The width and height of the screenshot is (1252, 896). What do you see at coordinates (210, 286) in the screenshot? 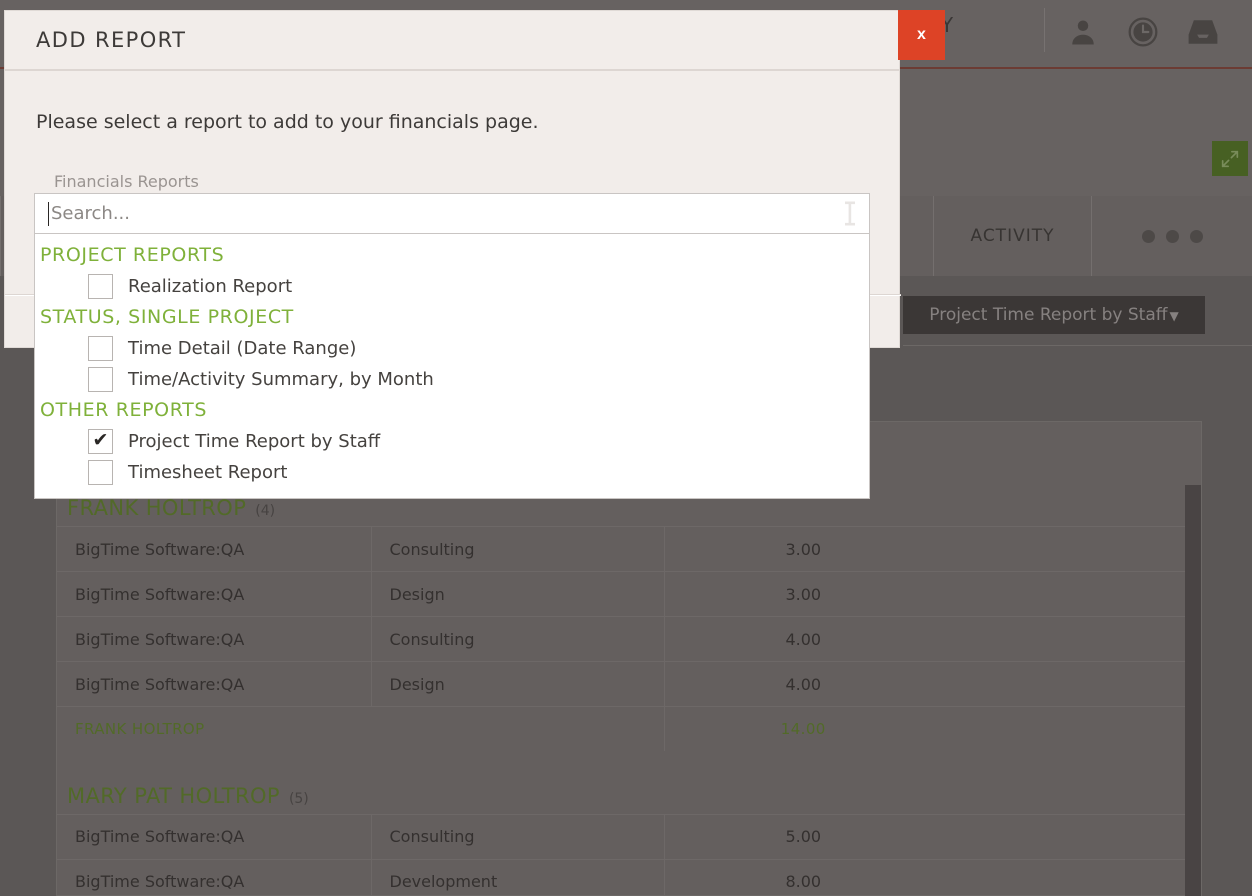
I see `dropdown-option-label: Realization Report` at bounding box center [210, 286].